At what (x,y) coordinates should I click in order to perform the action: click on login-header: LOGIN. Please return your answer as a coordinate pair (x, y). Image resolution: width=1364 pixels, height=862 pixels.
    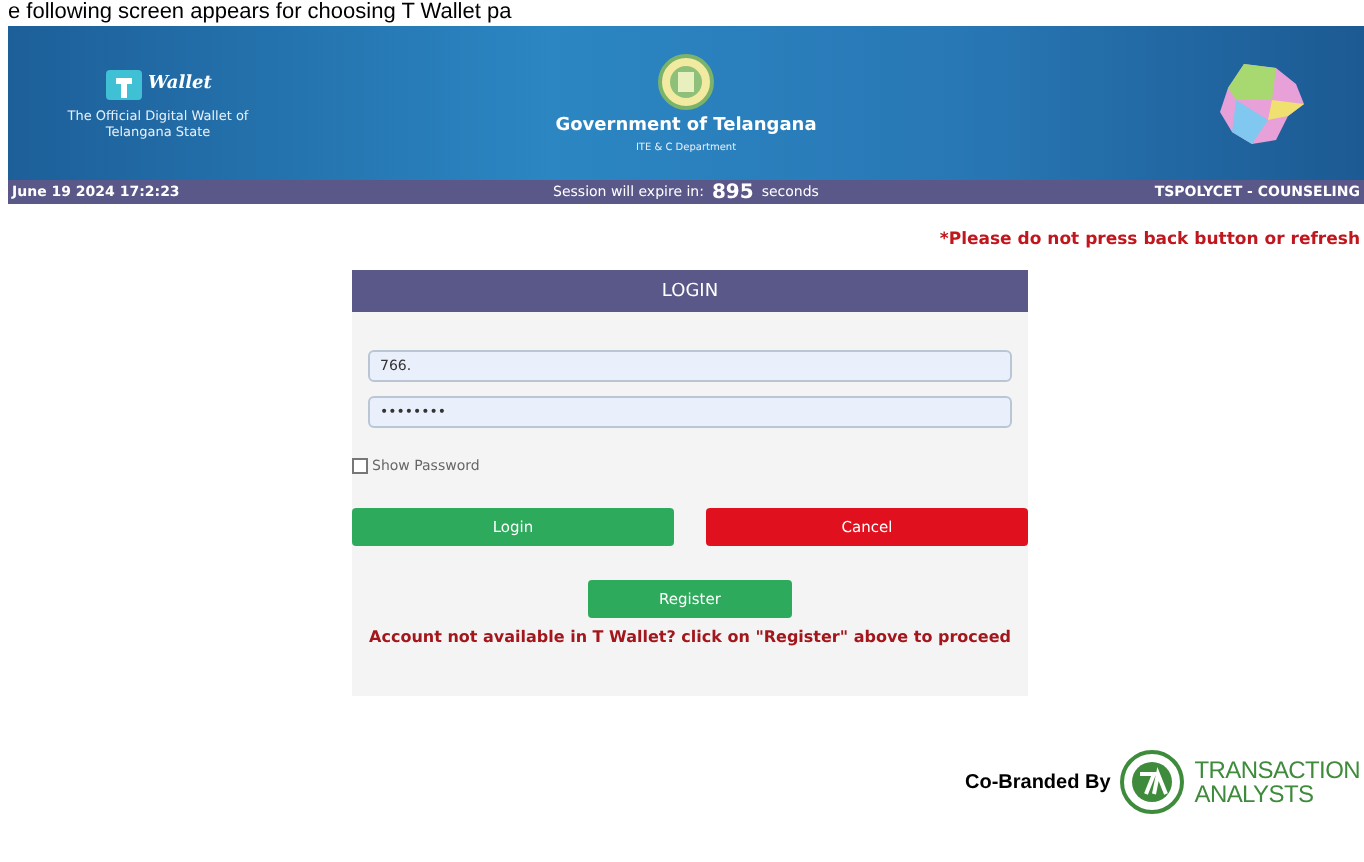
    Looking at the image, I should click on (690, 291).